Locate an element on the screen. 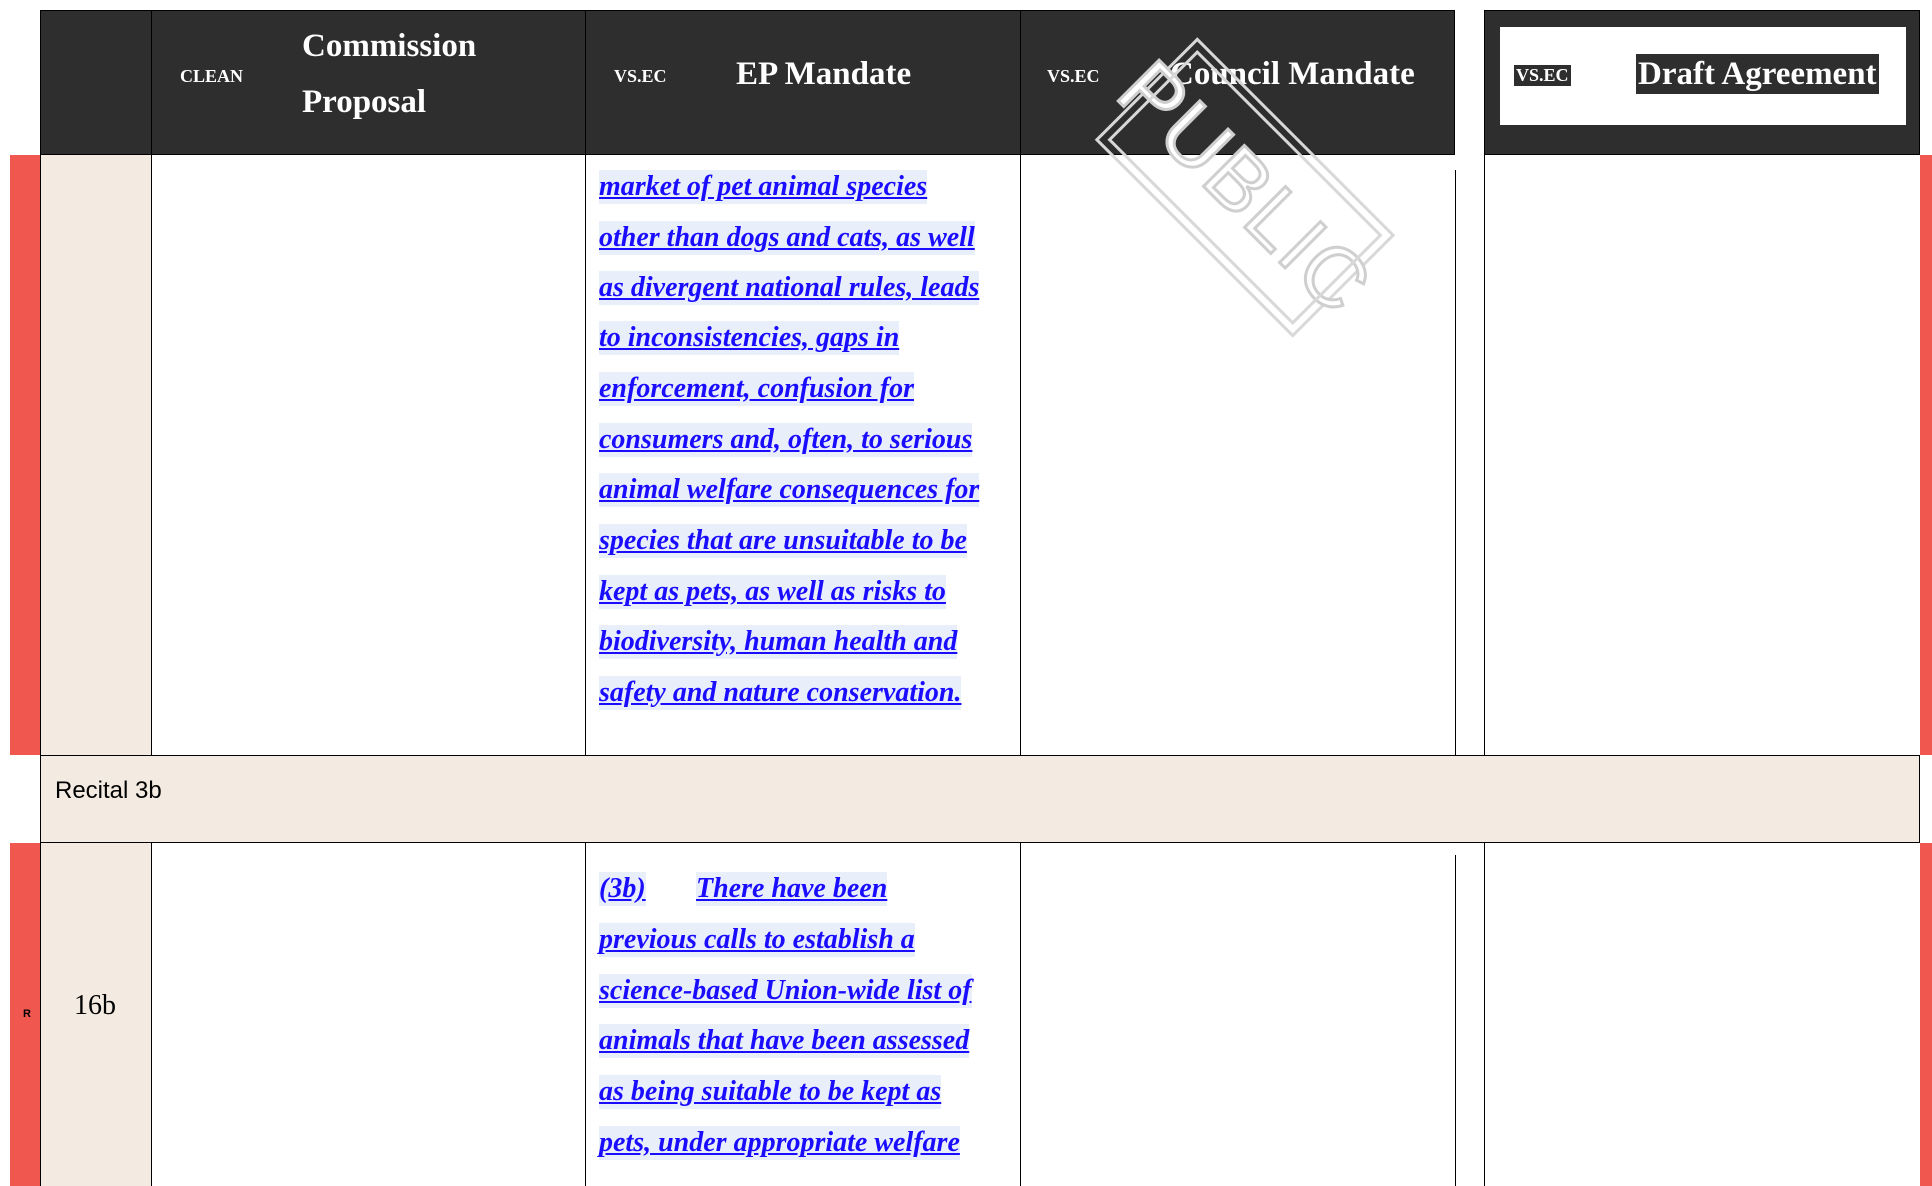  col1-title-line2: Proposal is located at coordinates (364, 102).